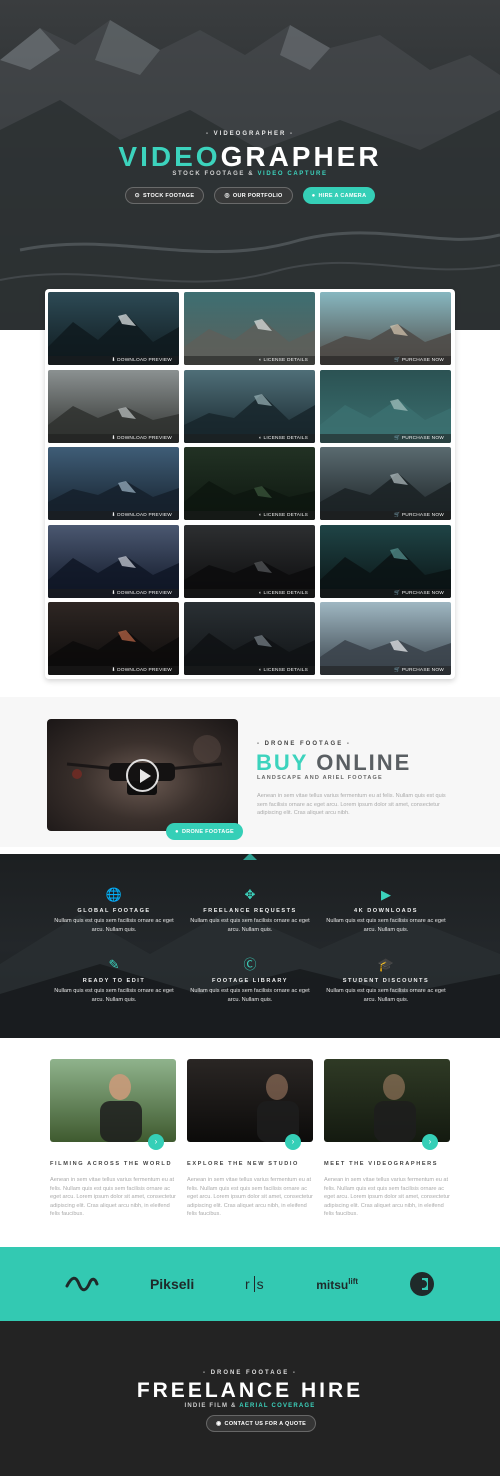 The width and height of the screenshot is (500, 1476). I want to click on feature-title: STUDENT DISCOUNTS, so click(386, 981).